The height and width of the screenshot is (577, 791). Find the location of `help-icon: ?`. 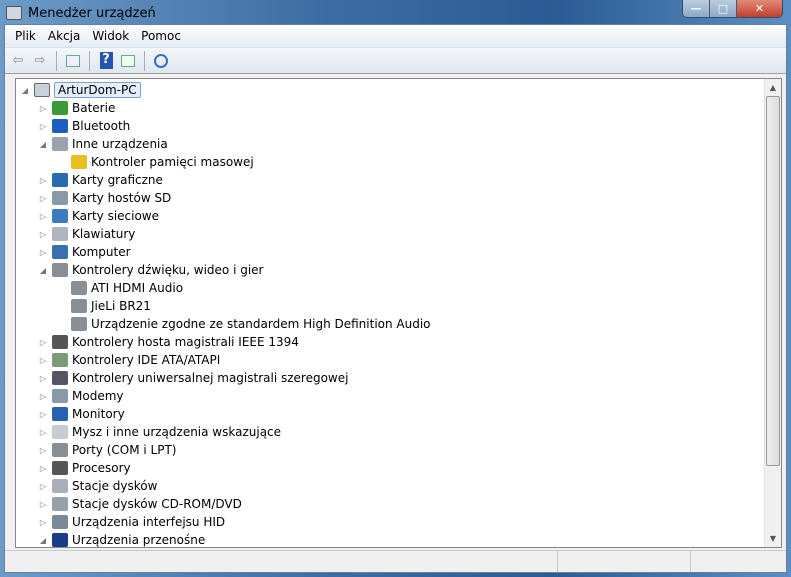

help-icon: ? is located at coordinates (106, 60).